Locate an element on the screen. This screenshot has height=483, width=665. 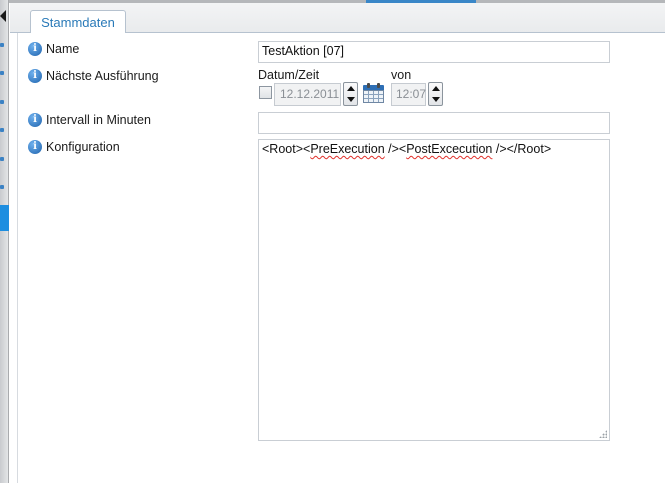
date-time-label: Datum/Zeit is located at coordinates (289, 75).